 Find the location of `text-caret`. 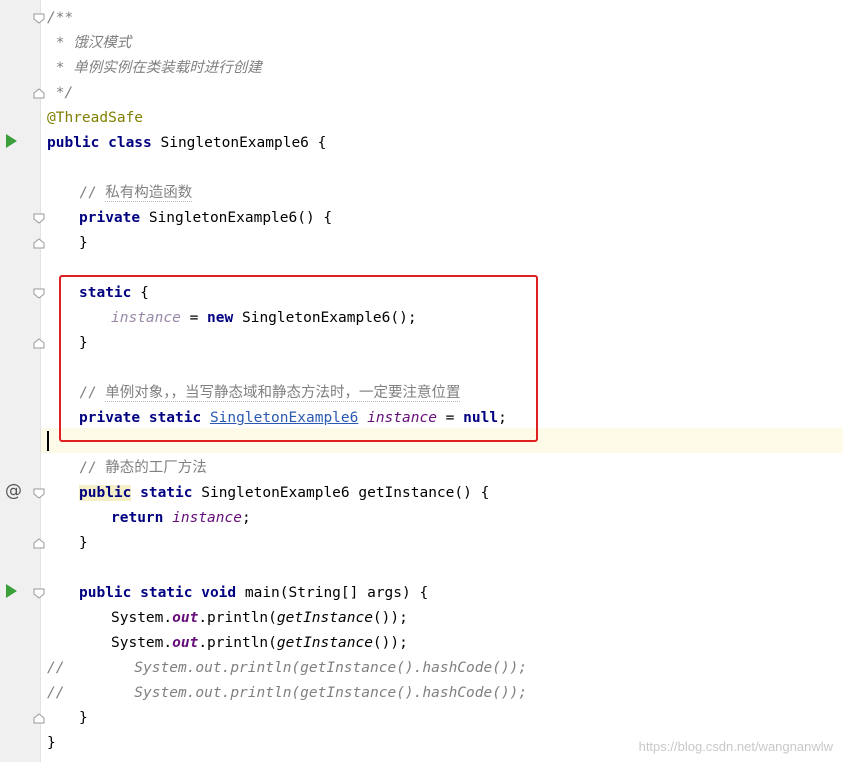

text-caret is located at coordinates (48, 441).